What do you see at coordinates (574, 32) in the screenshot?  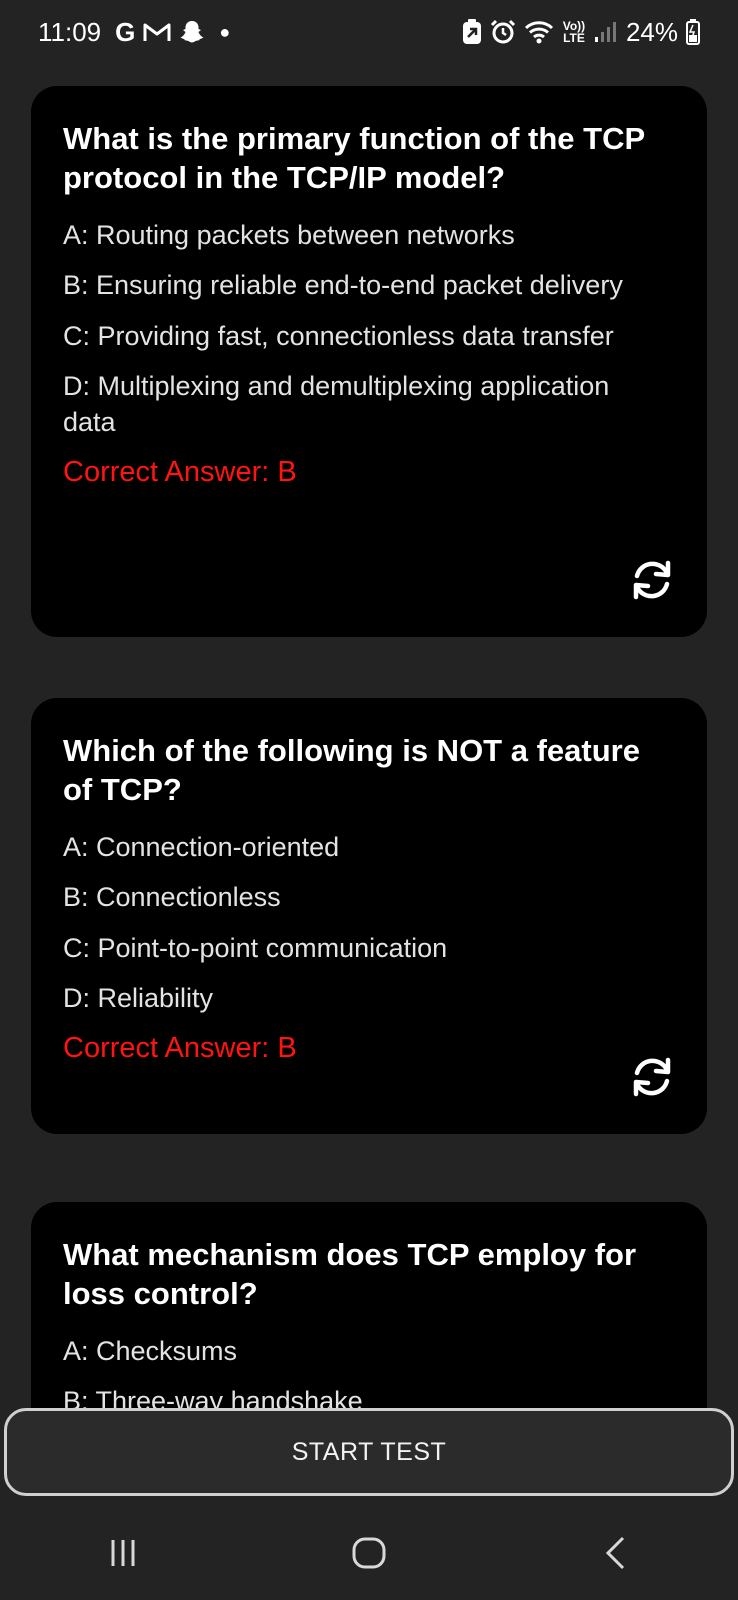 I see `signal-label: Vo)) LTE` at bounding box center [574, 32].